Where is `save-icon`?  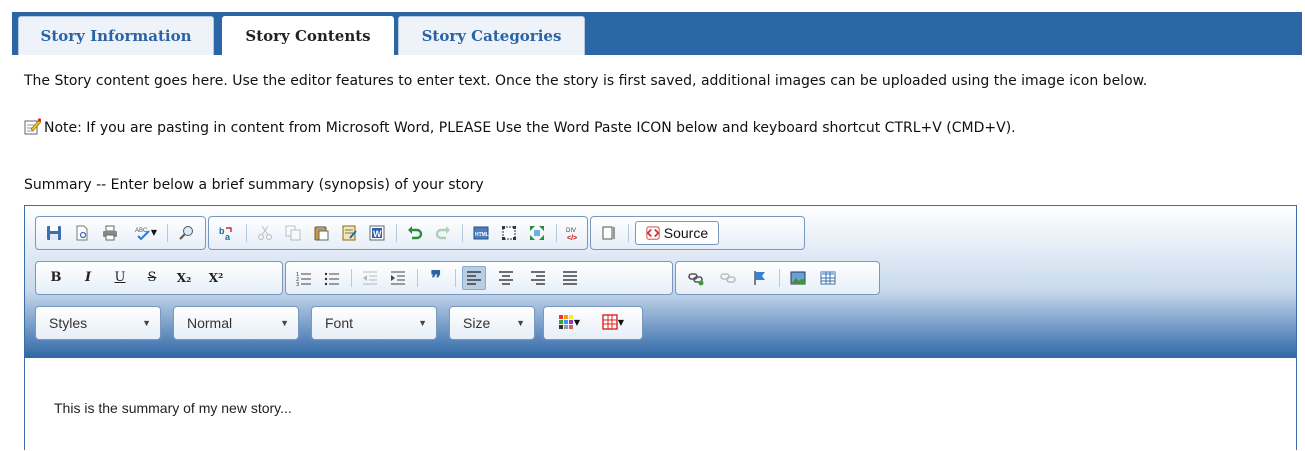
save-icon is located at coordinates (54, 233).